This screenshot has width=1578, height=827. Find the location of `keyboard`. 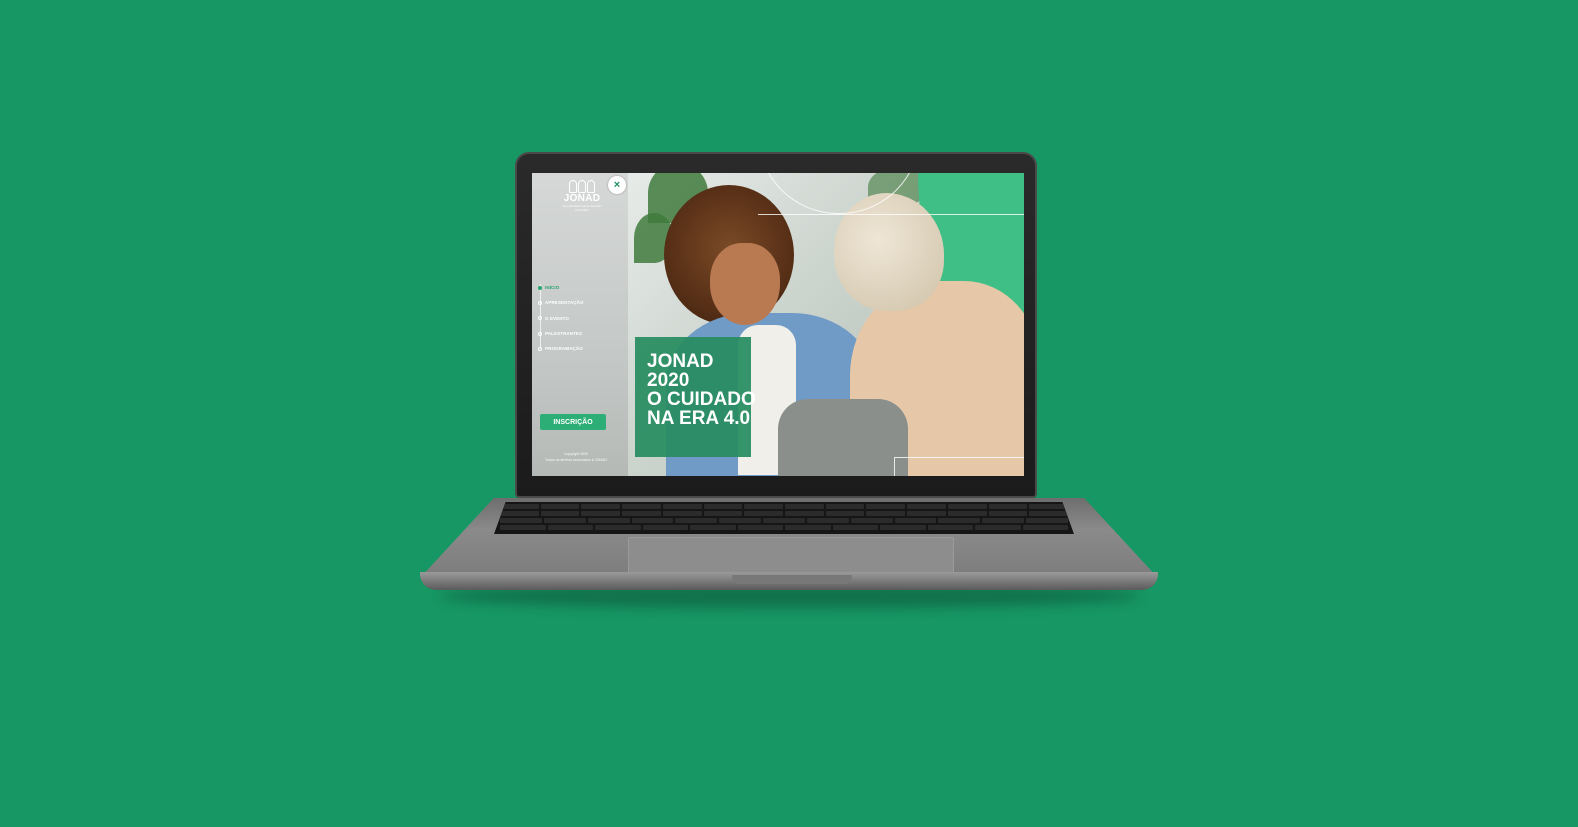

keyboard is located at coordinates (784, 518).